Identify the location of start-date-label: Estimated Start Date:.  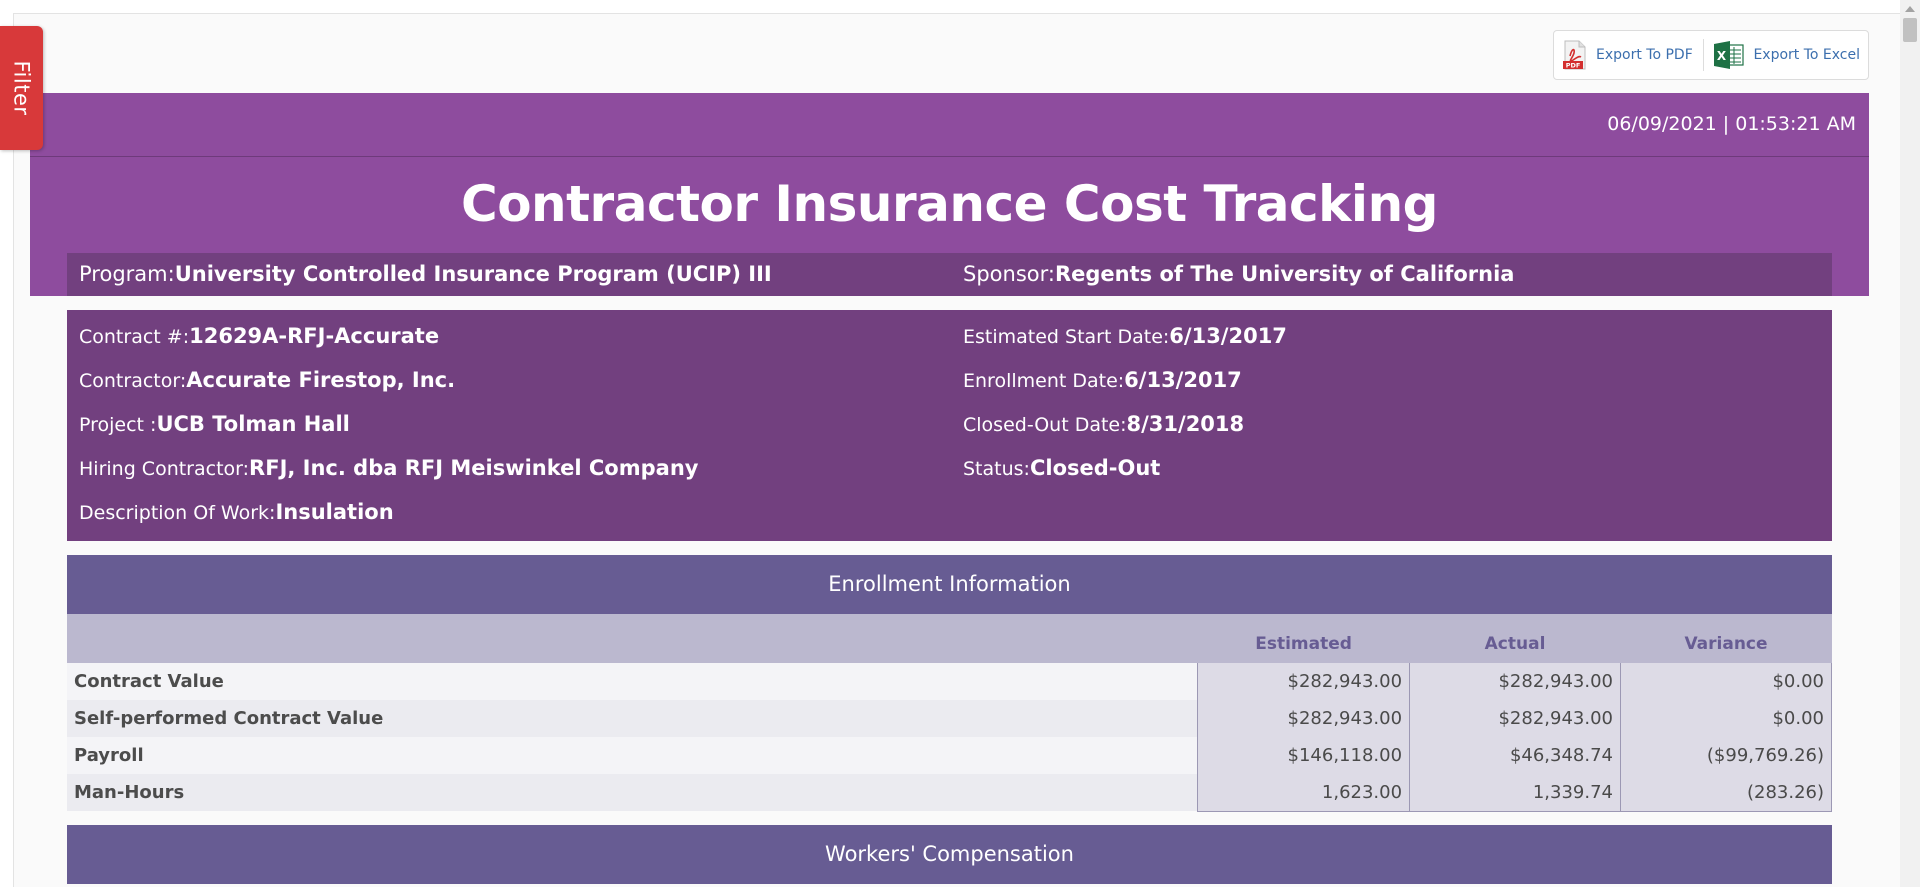
(1066, 337).